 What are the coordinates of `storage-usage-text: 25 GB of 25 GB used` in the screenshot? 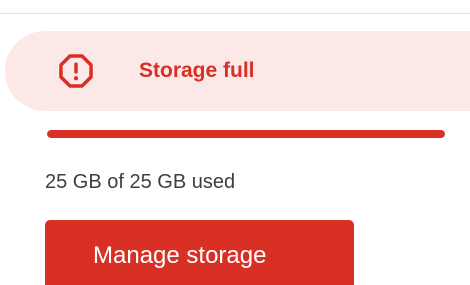 It's located at (140, 182).